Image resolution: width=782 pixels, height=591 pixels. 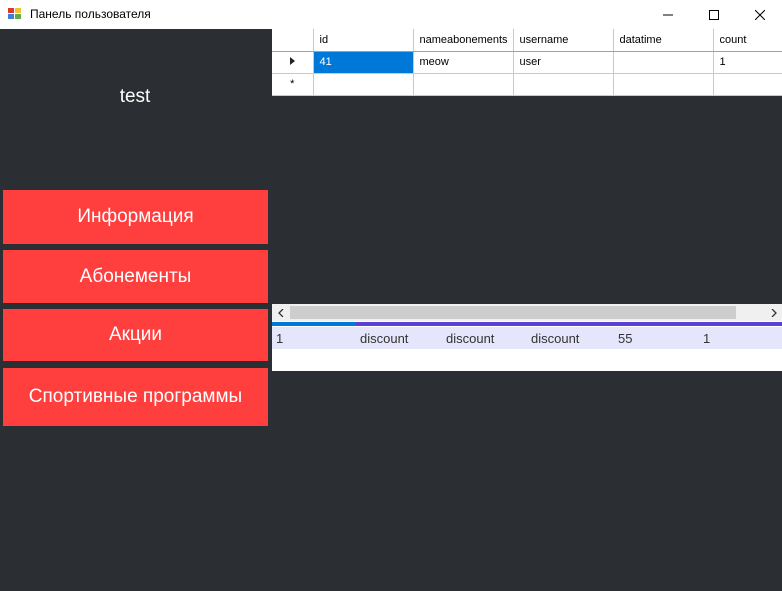 What do you see at coordinates (663, 40) in the screenshot?
I see `column-header-datatime: datatime` at bounding box center [663, 40].